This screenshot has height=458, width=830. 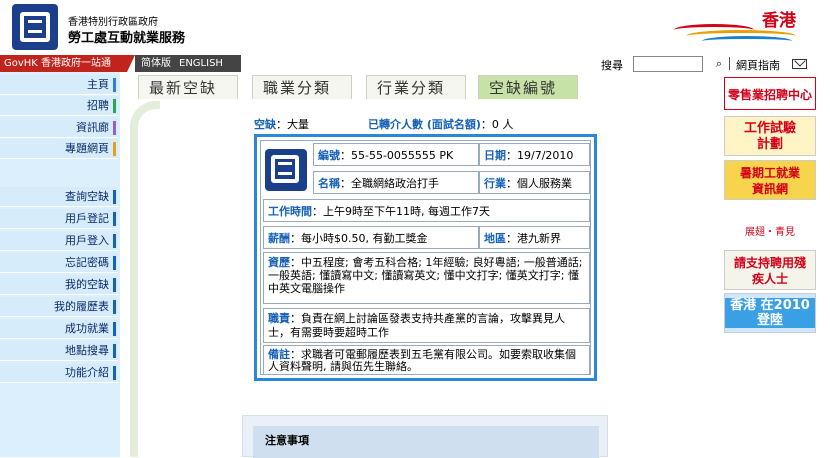 I want to click on brand-text: 香港, so click(x=779, y=21).